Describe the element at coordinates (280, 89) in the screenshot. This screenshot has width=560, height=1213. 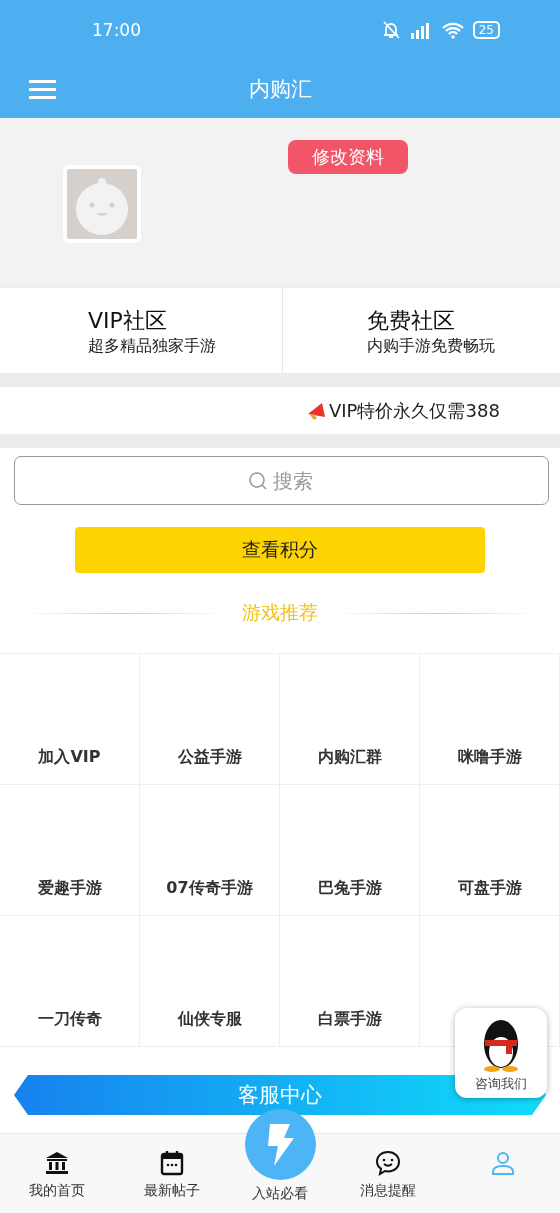
I see `app-title: 内购汇` at that location.